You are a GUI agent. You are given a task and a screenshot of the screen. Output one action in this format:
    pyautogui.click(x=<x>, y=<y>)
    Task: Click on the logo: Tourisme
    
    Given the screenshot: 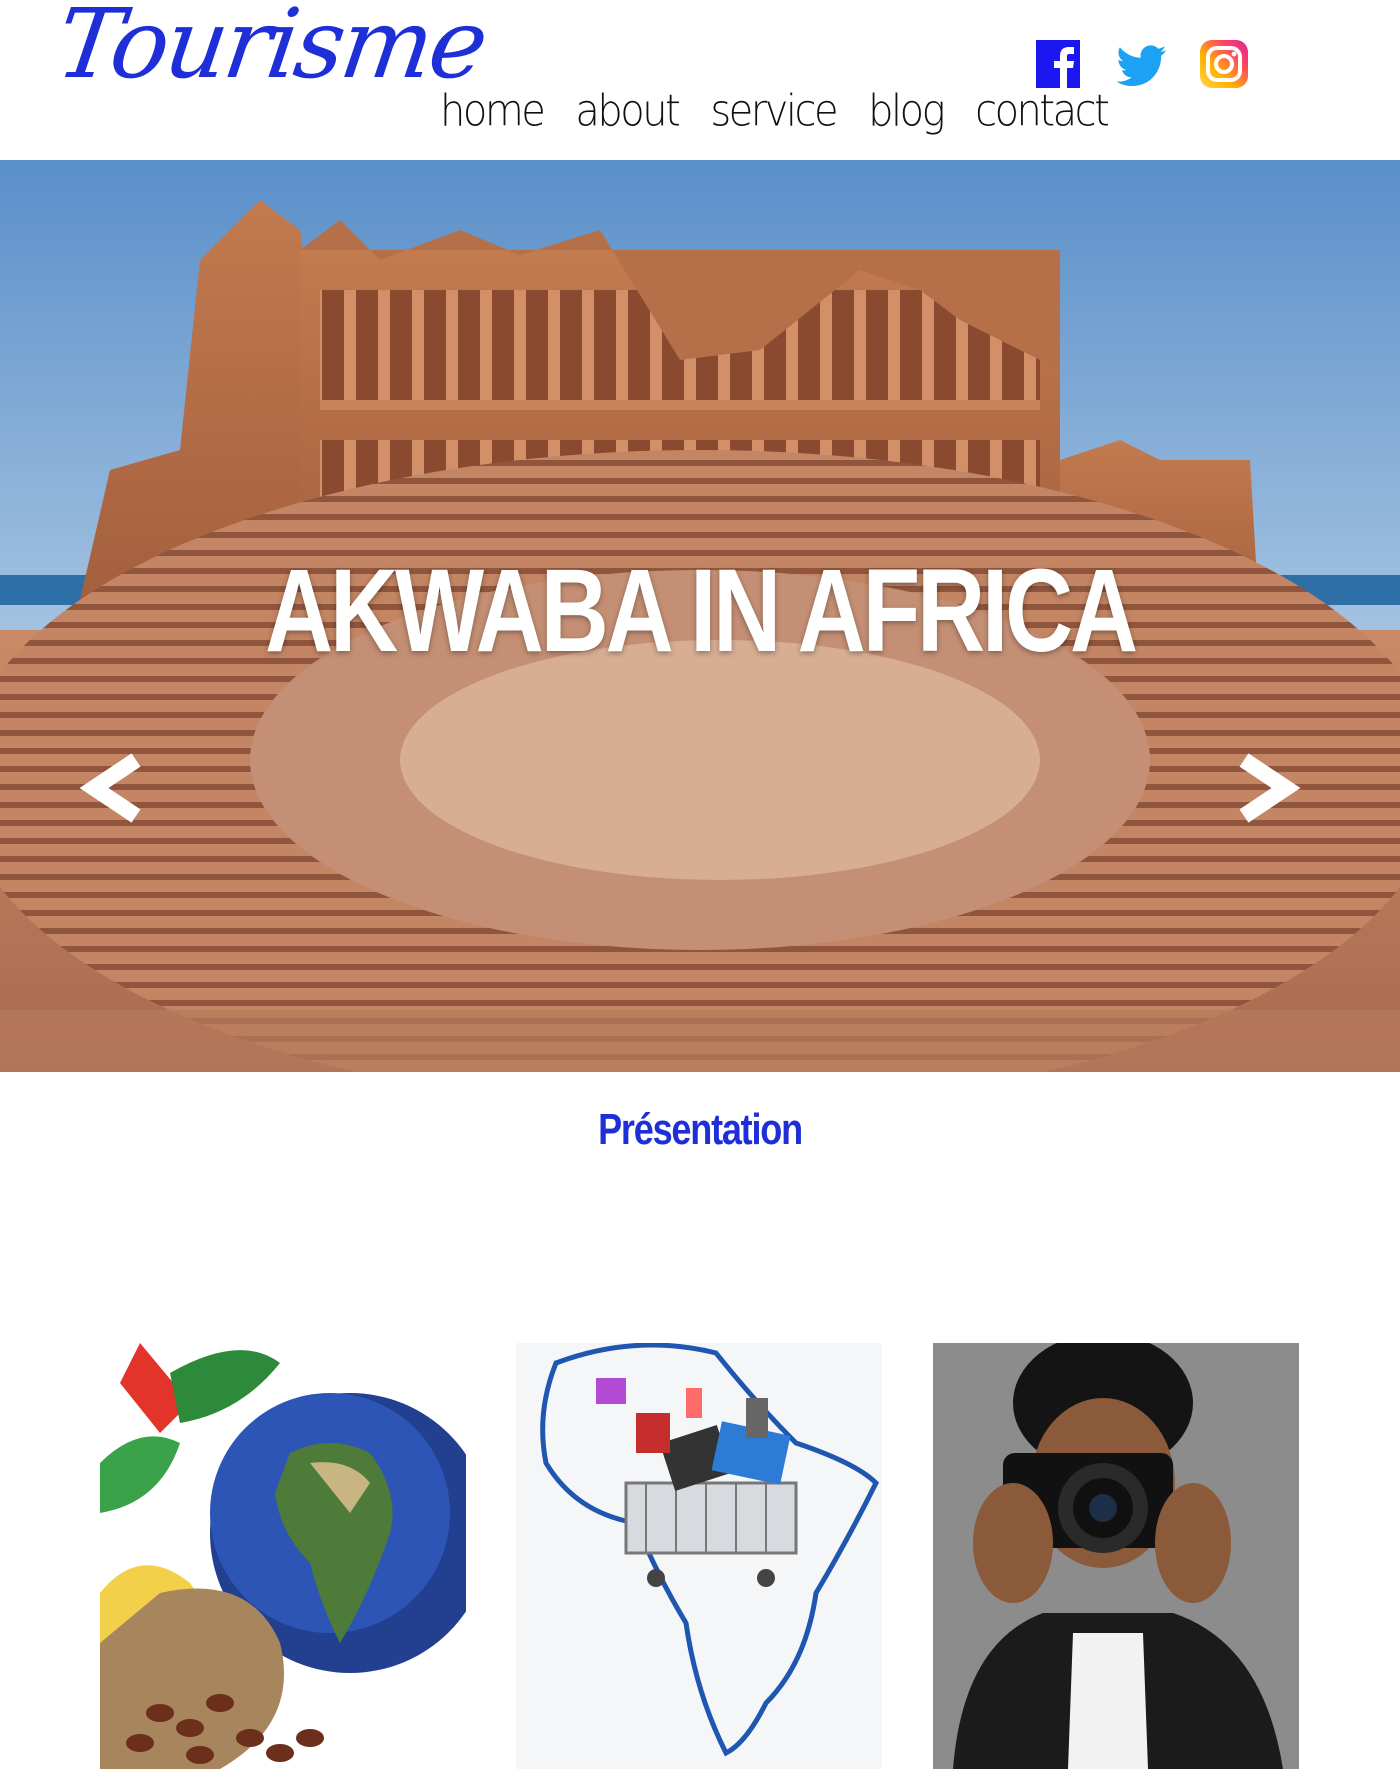 What is the action you would take?
    pyautogui.click(x=271, y=50)
    